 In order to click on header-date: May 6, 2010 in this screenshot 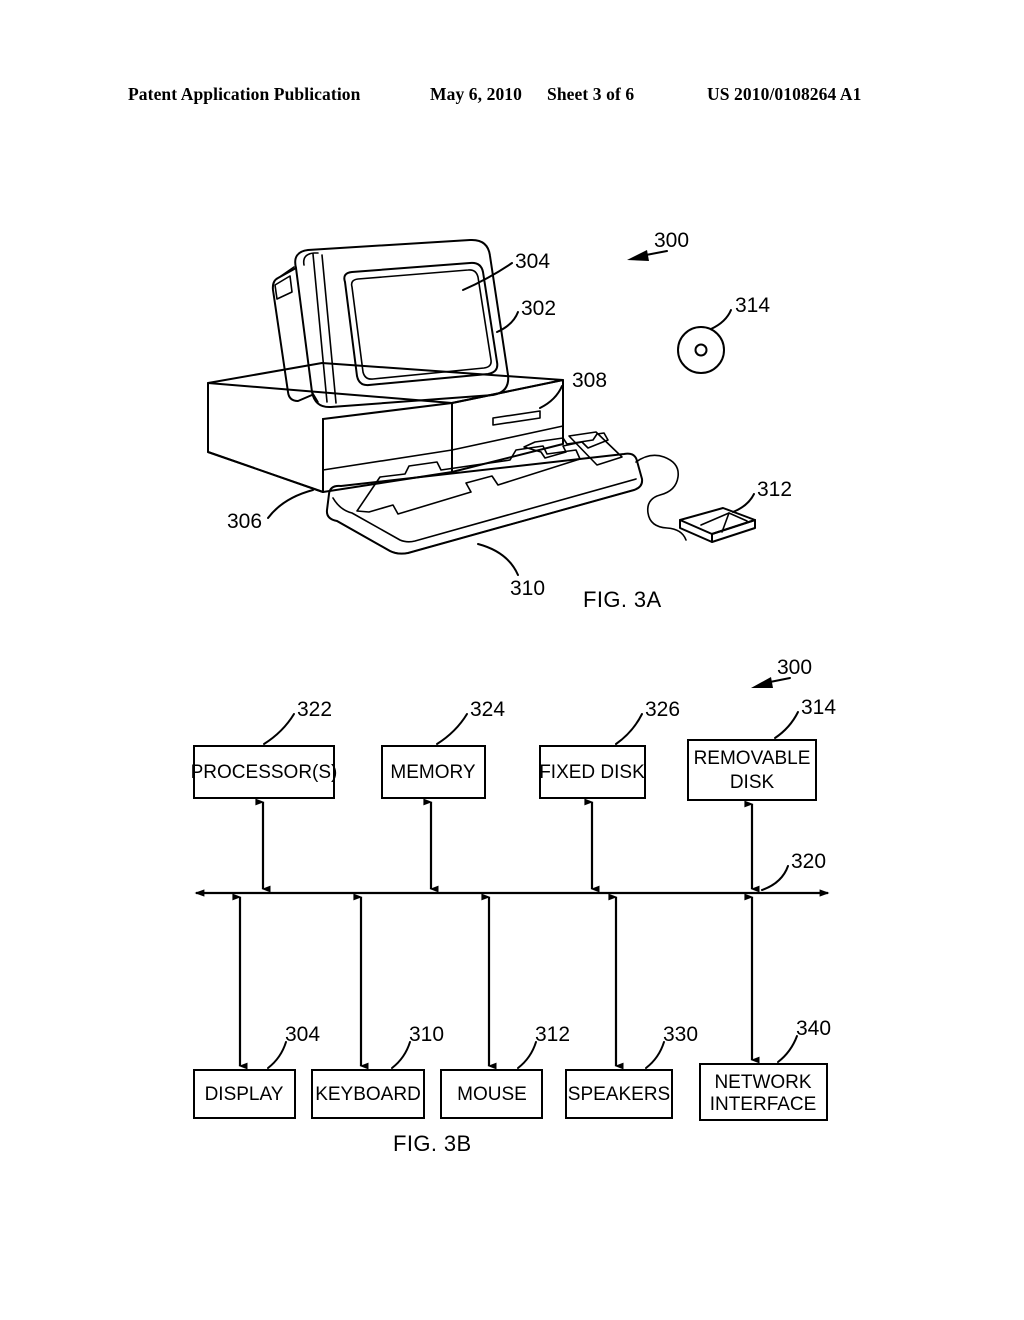, I will do `click(476, 94)`.